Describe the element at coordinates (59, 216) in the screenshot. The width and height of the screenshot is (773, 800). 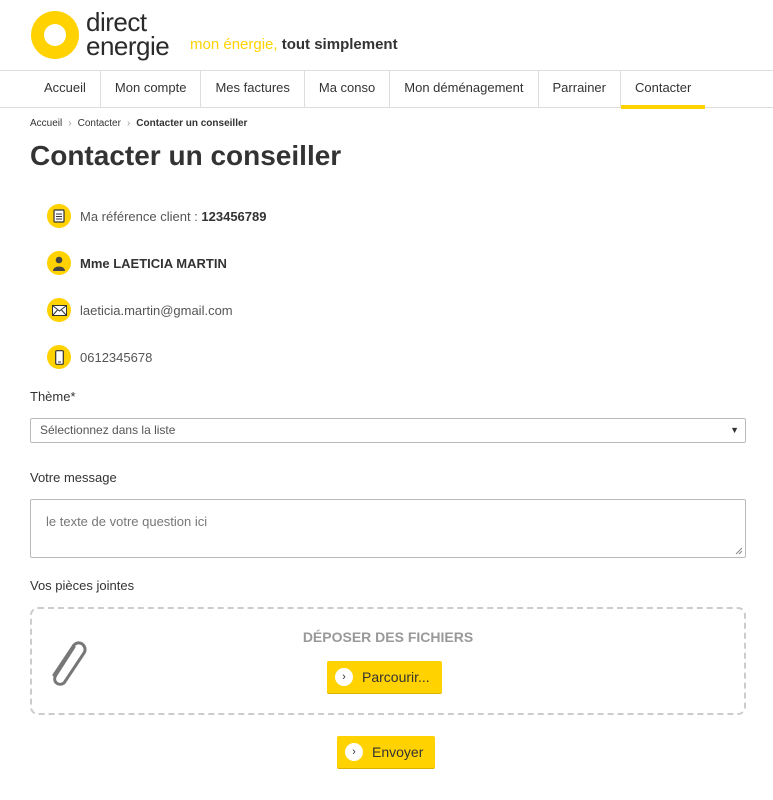
I see `document-icon` at that location.